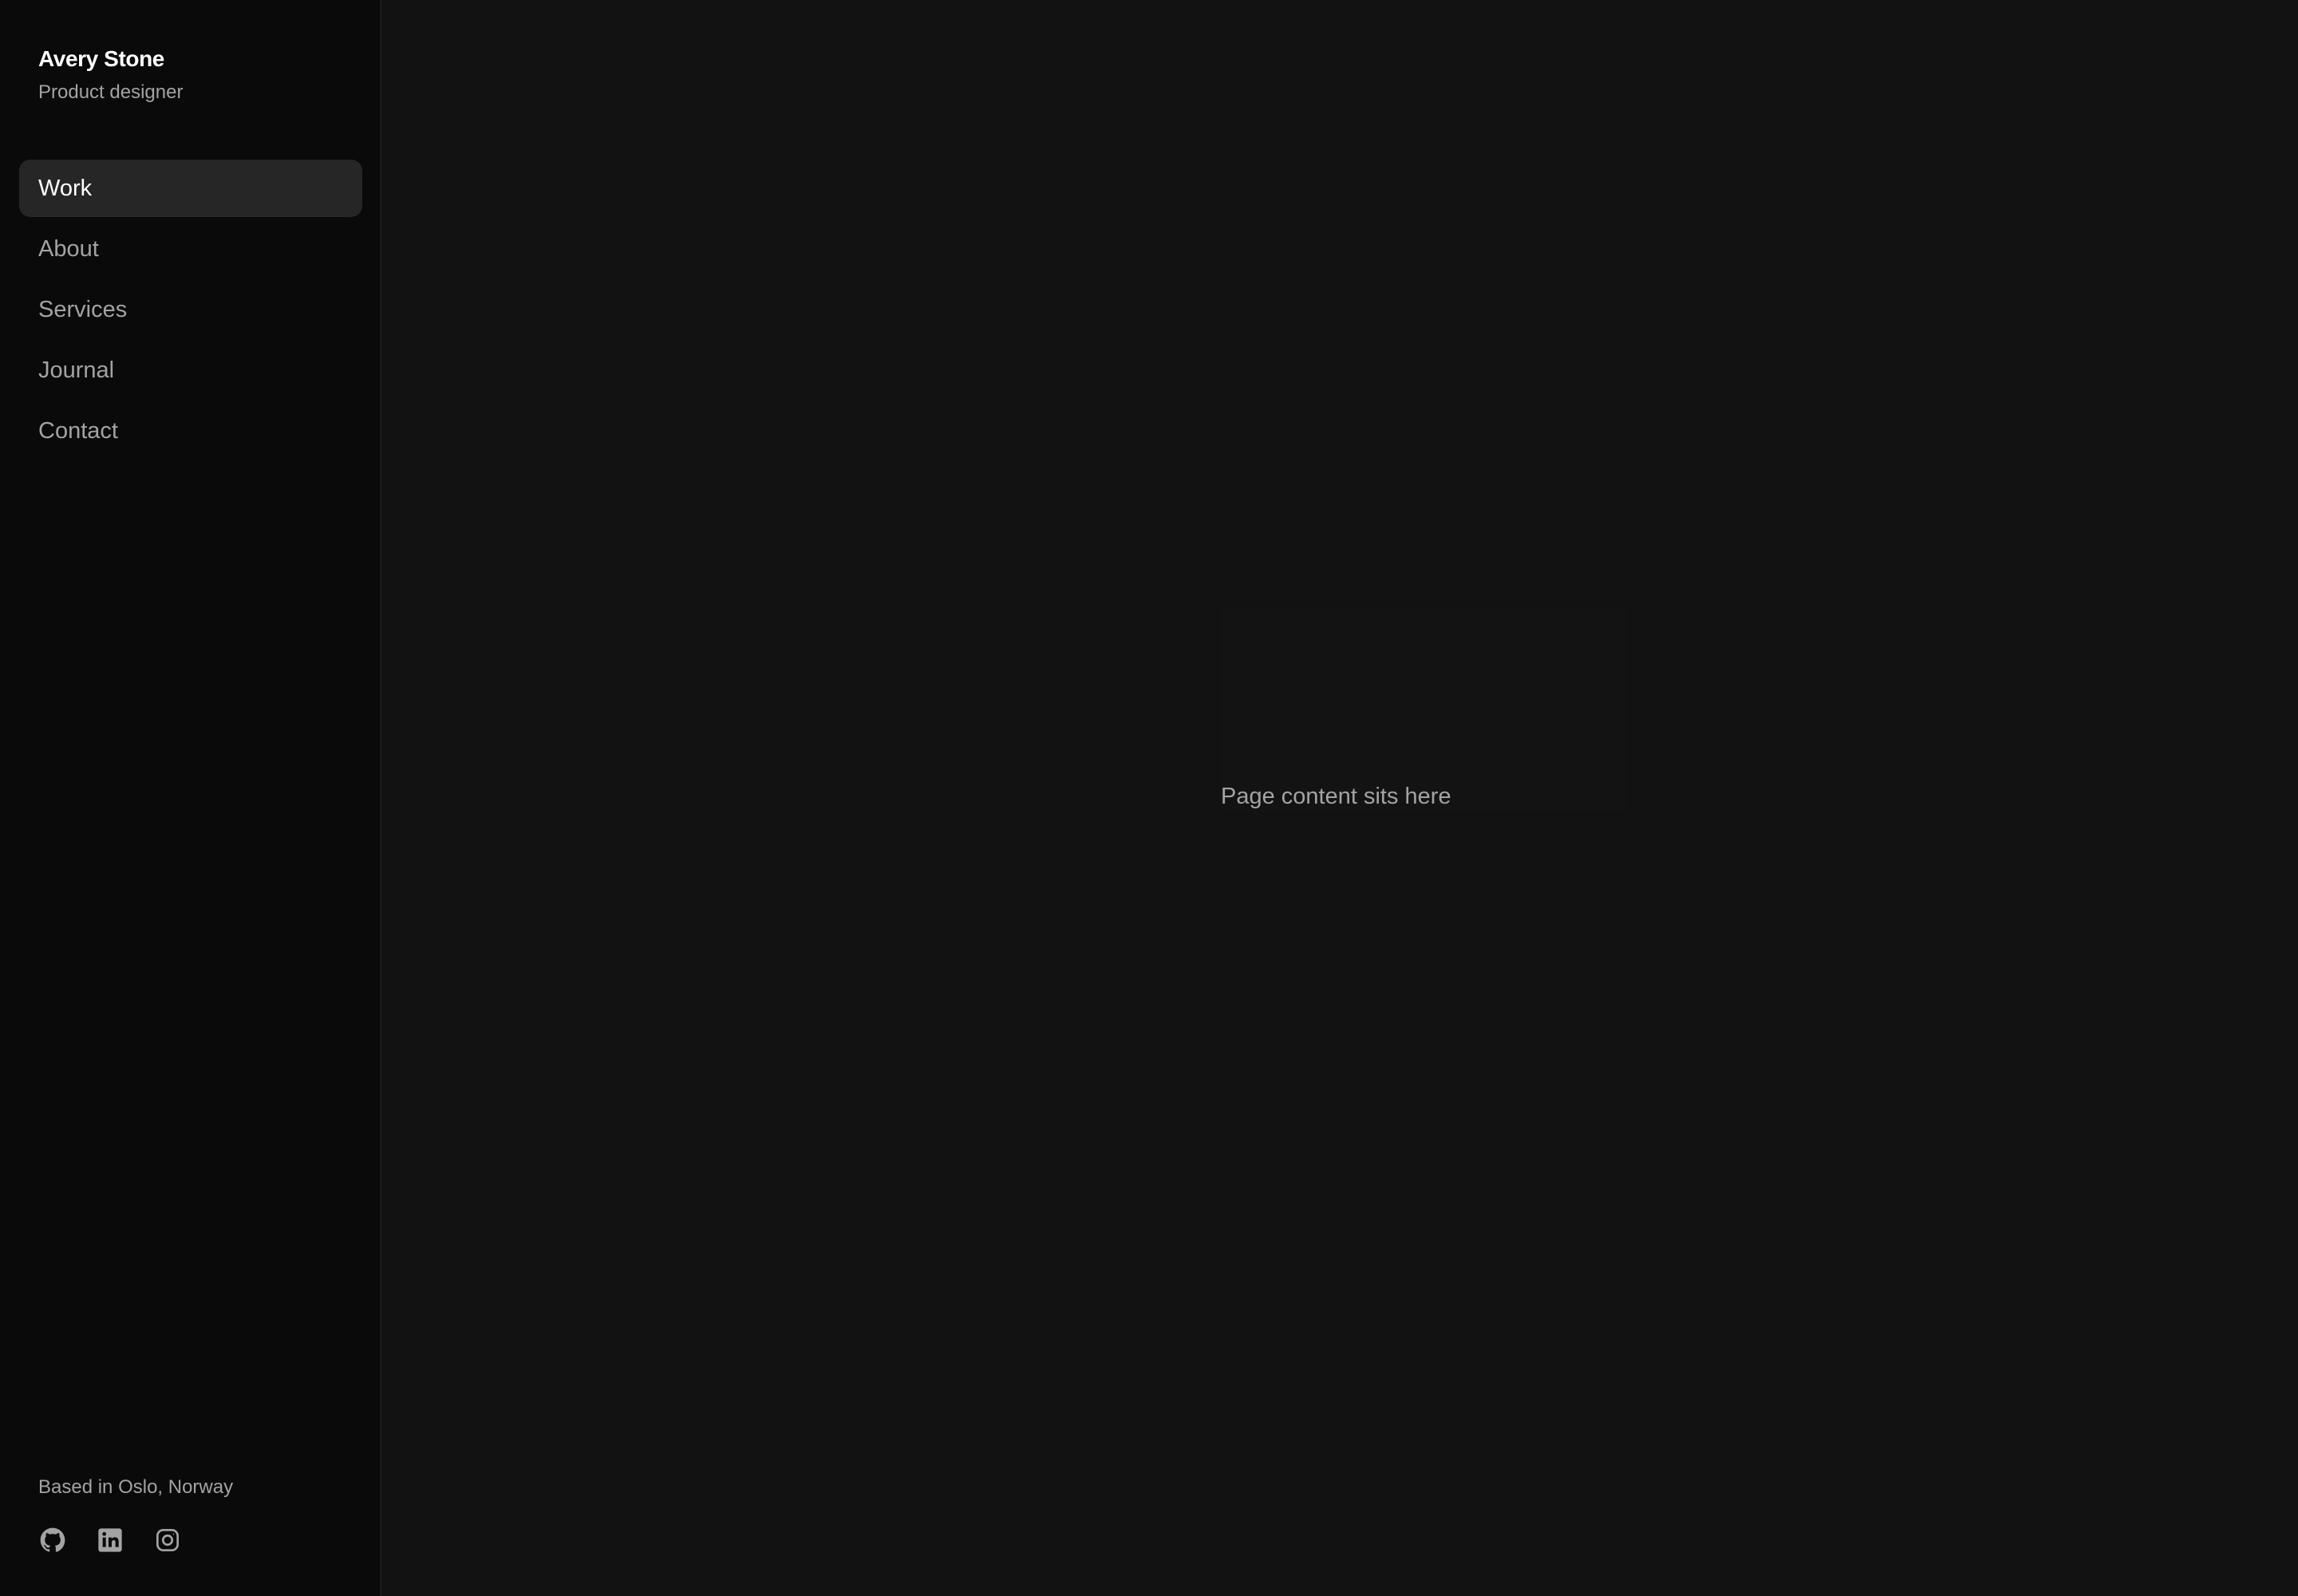 This screenshot has height=1596, width=2298. I want to click on github-link, so click(53, 1540).